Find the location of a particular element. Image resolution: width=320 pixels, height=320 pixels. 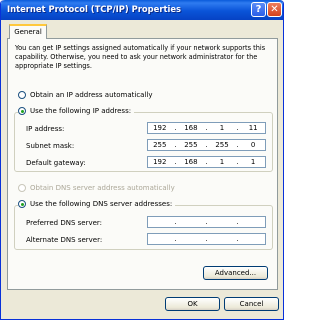

subnet-mask-label: Subnet mask: is located at coordinates (50, 146).